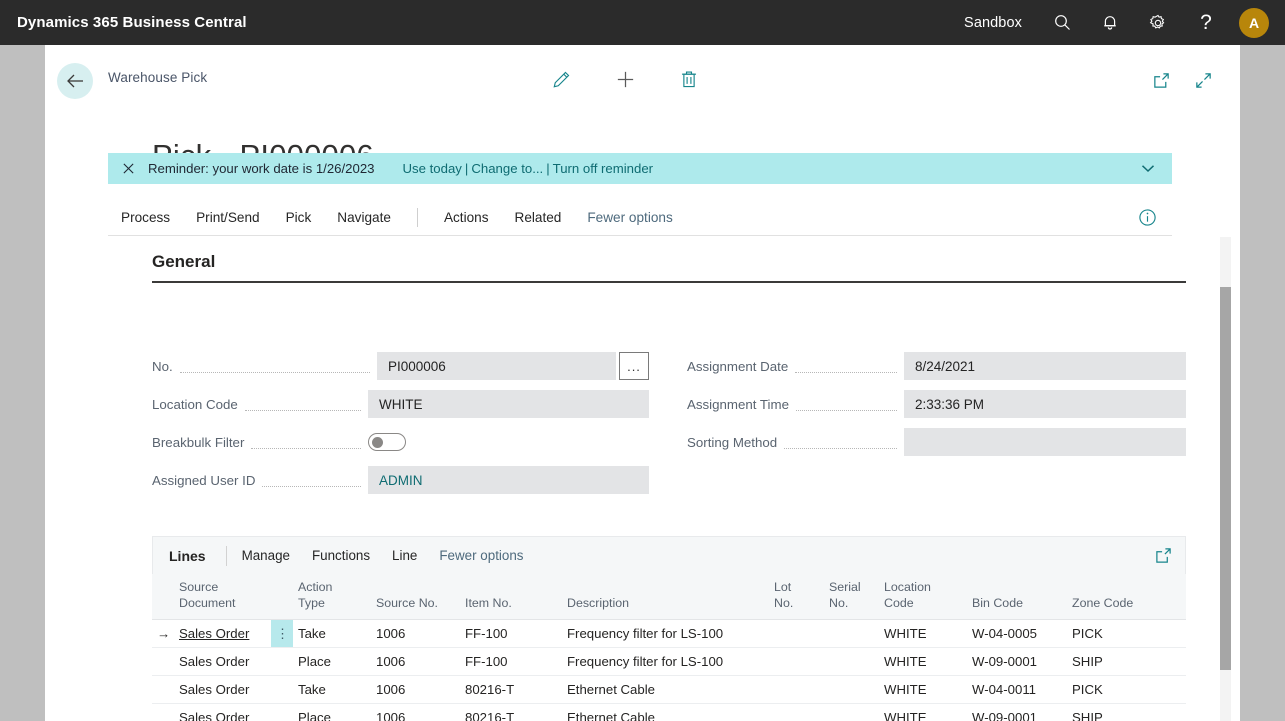  I want to click on col-zone-code: Zone Code, so click(1126, 597).